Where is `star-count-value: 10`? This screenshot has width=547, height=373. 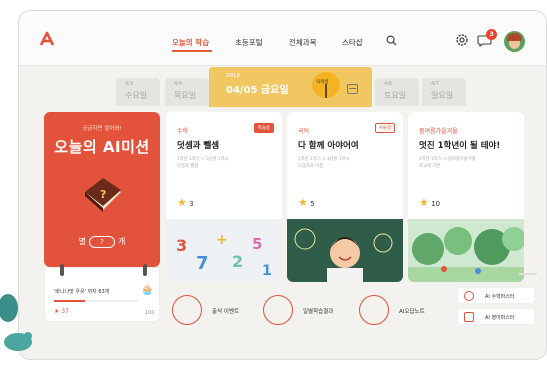
star-count-value: 10 is located at coordinates (436, 204).